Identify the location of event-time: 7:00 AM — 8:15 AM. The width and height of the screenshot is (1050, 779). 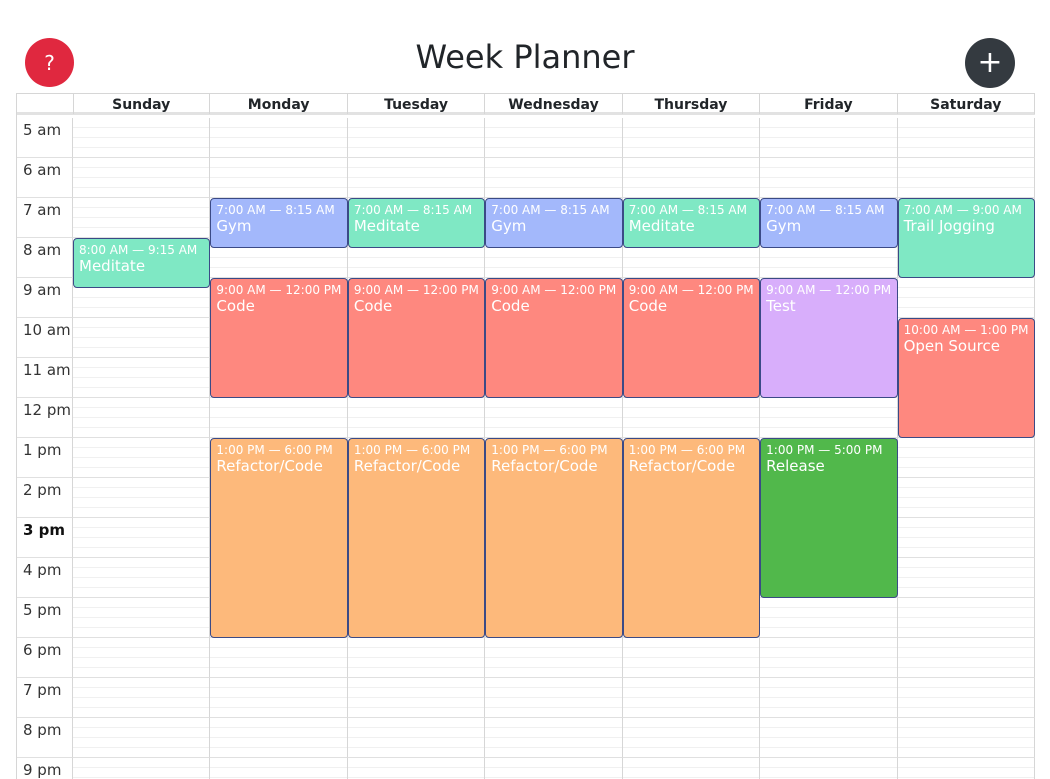
(413, 210).